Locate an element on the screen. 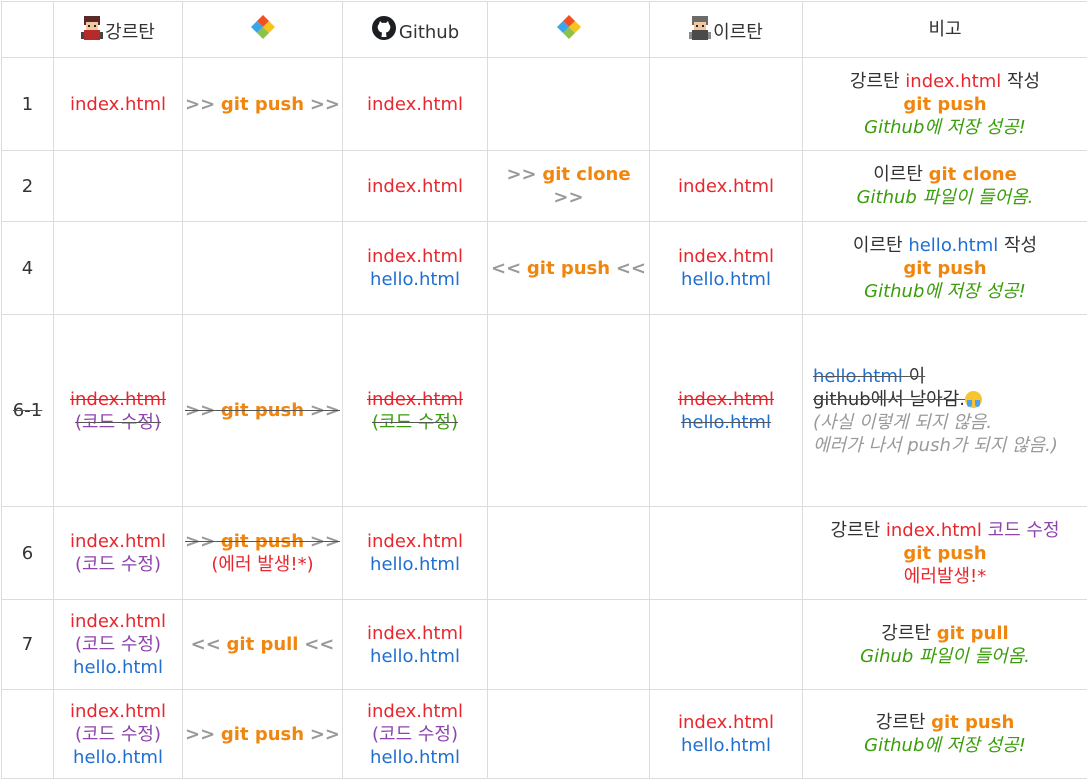 This screenshot has width=1087, height=784. note-cell: 강르탄 git pull Gihub 파일이 들어옴. is located at coordinates (945, 645).